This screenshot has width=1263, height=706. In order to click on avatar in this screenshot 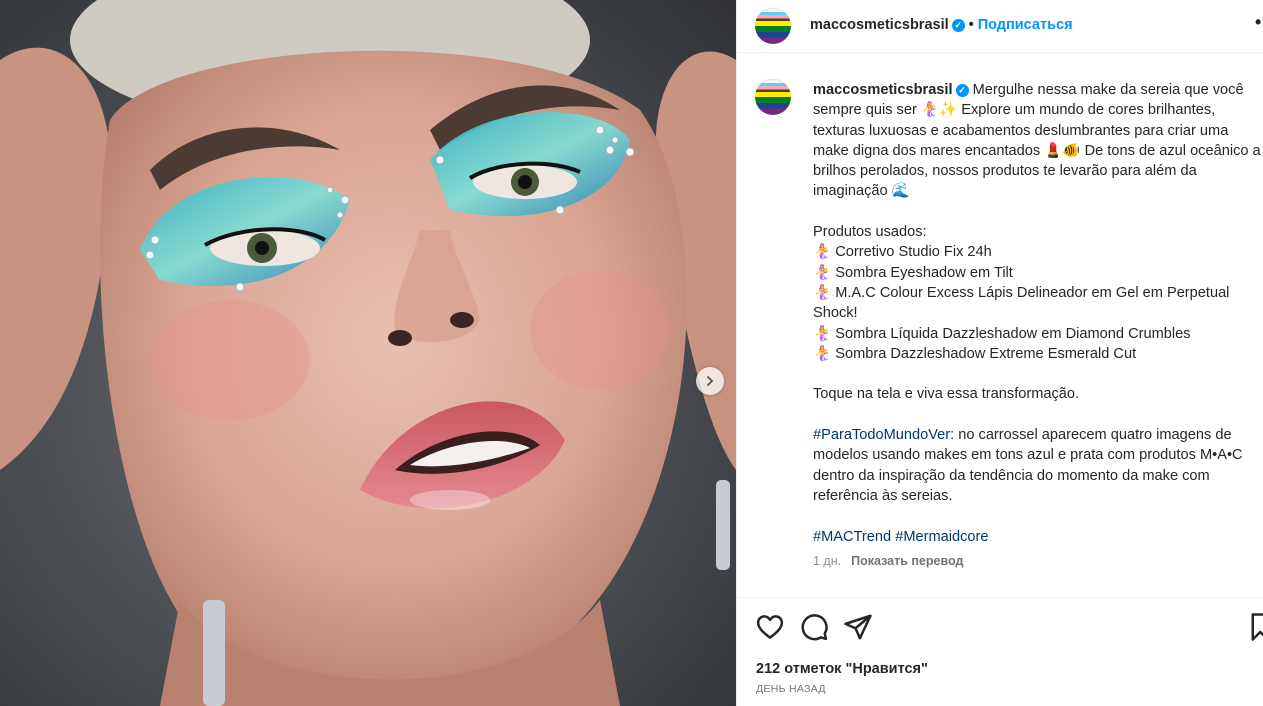, I will do `click(773, 26)`.